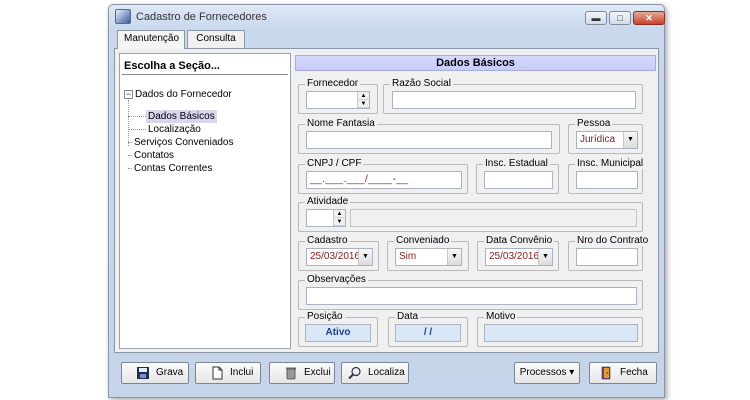 This screenshot has height=400, width=750. Describe the element at coordinates (325, 316) in the screenshot. I see `posicao-label: Posição` at that location.